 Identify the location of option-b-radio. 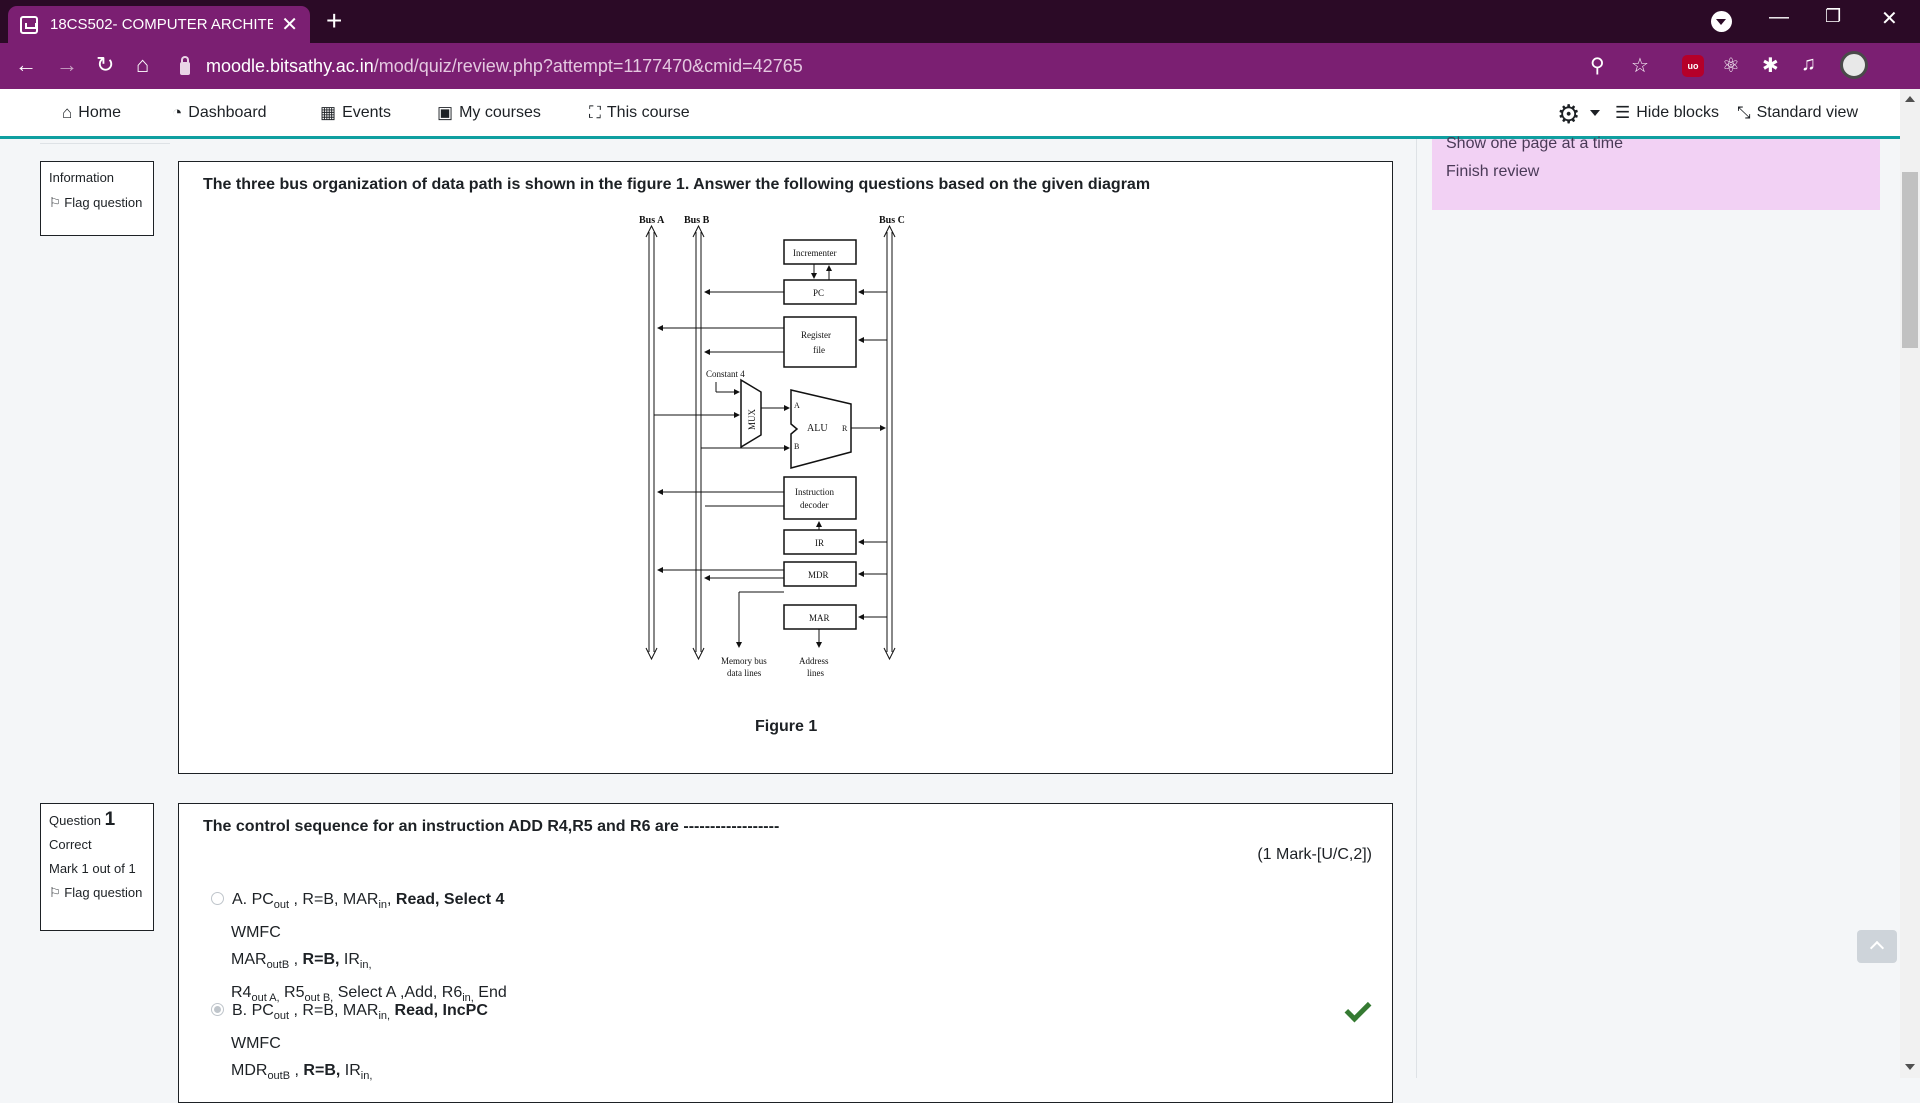
(217, 1009).